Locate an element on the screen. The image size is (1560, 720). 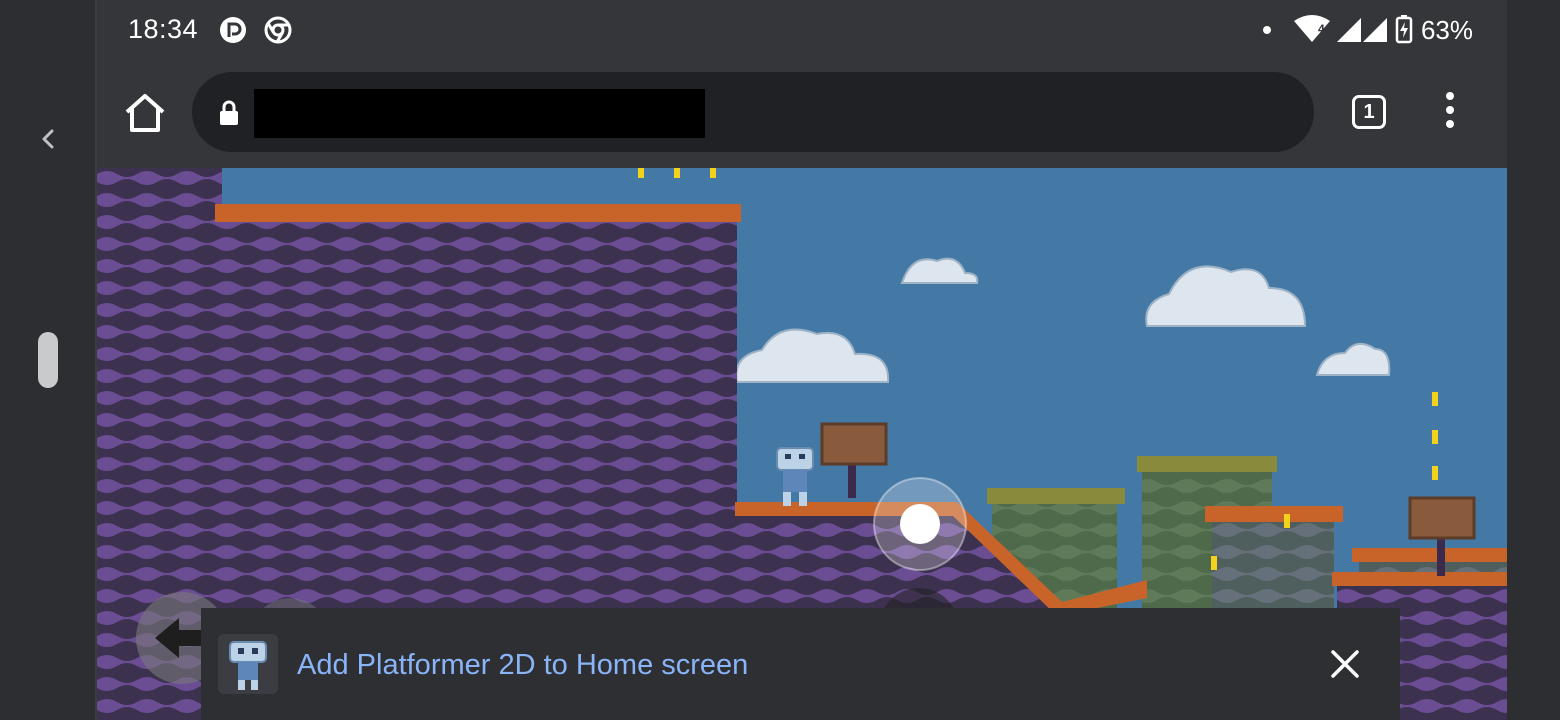
right-edge-strip is located at coordinates (1533, 360).